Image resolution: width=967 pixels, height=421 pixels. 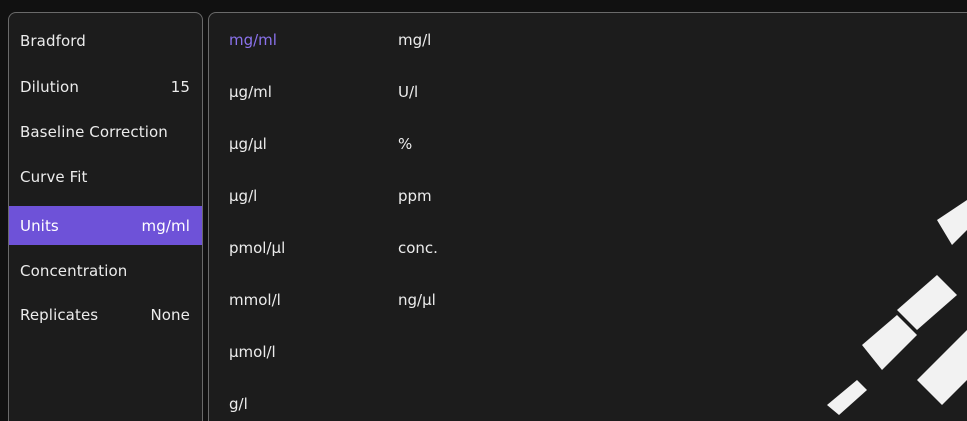 What do you see at coordinates (418, 248) in the screenshot?
I see `unit-option-conc: conc.` at bounding box center [418, 248].